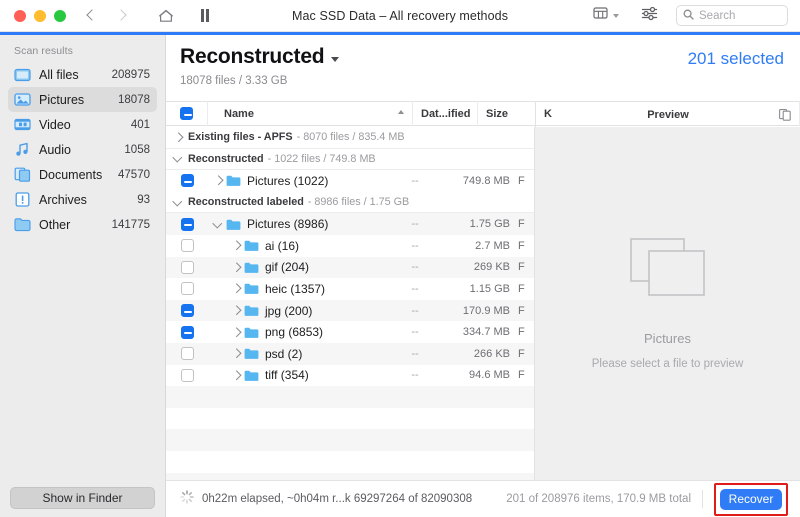 The height and width of the screenshot is (517, 800). I want to click on sidebar-item-count: 141775, so click(130, 224).